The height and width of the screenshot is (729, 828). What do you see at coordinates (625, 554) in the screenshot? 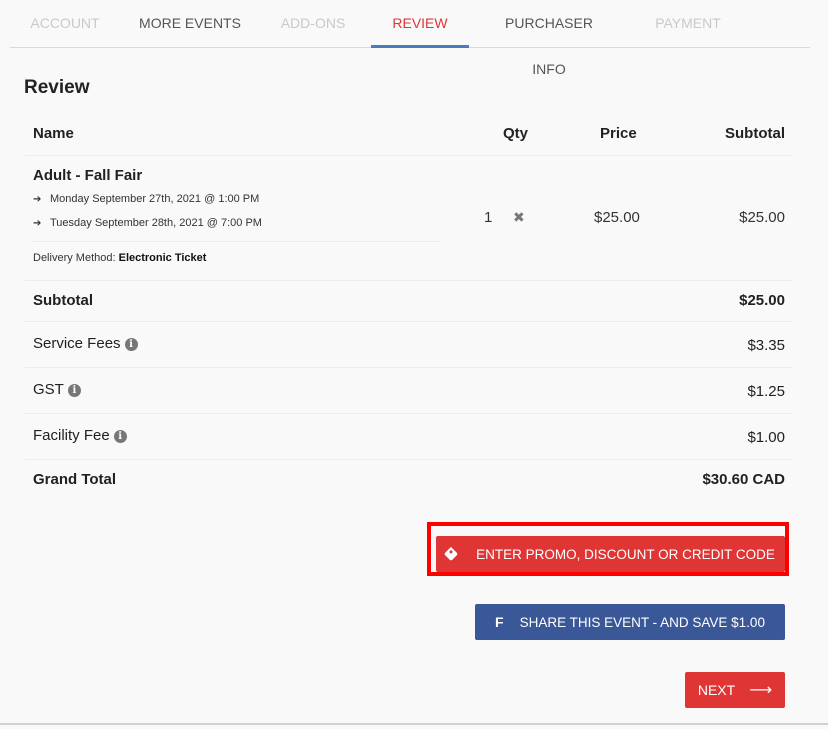
I see `promo-code-label: ENTER PROMO, DISCOUNT OR CREDIT CODE` at bounding box center [625, 554].